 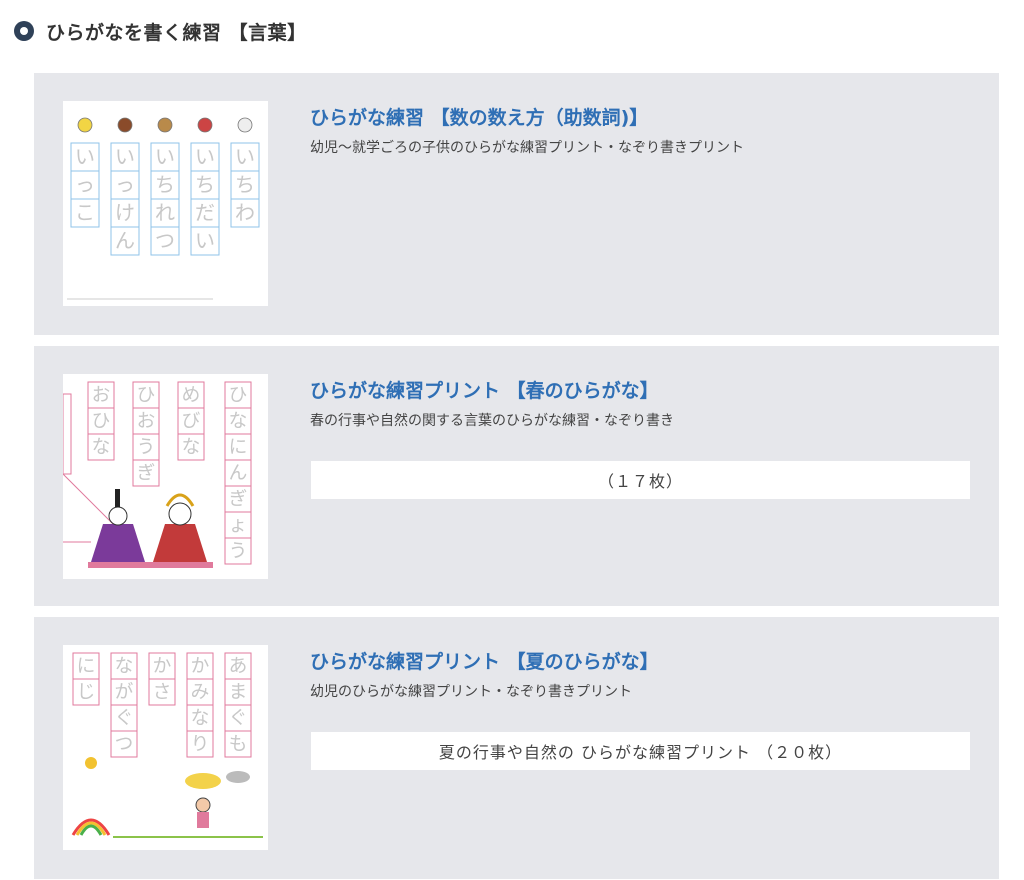 What do you see at coordinates (484, 660) in the screenshot?
I see `card-title-link: ひらがな練習プリント 【夏のひらがな】` at bounding box center [484, 660].